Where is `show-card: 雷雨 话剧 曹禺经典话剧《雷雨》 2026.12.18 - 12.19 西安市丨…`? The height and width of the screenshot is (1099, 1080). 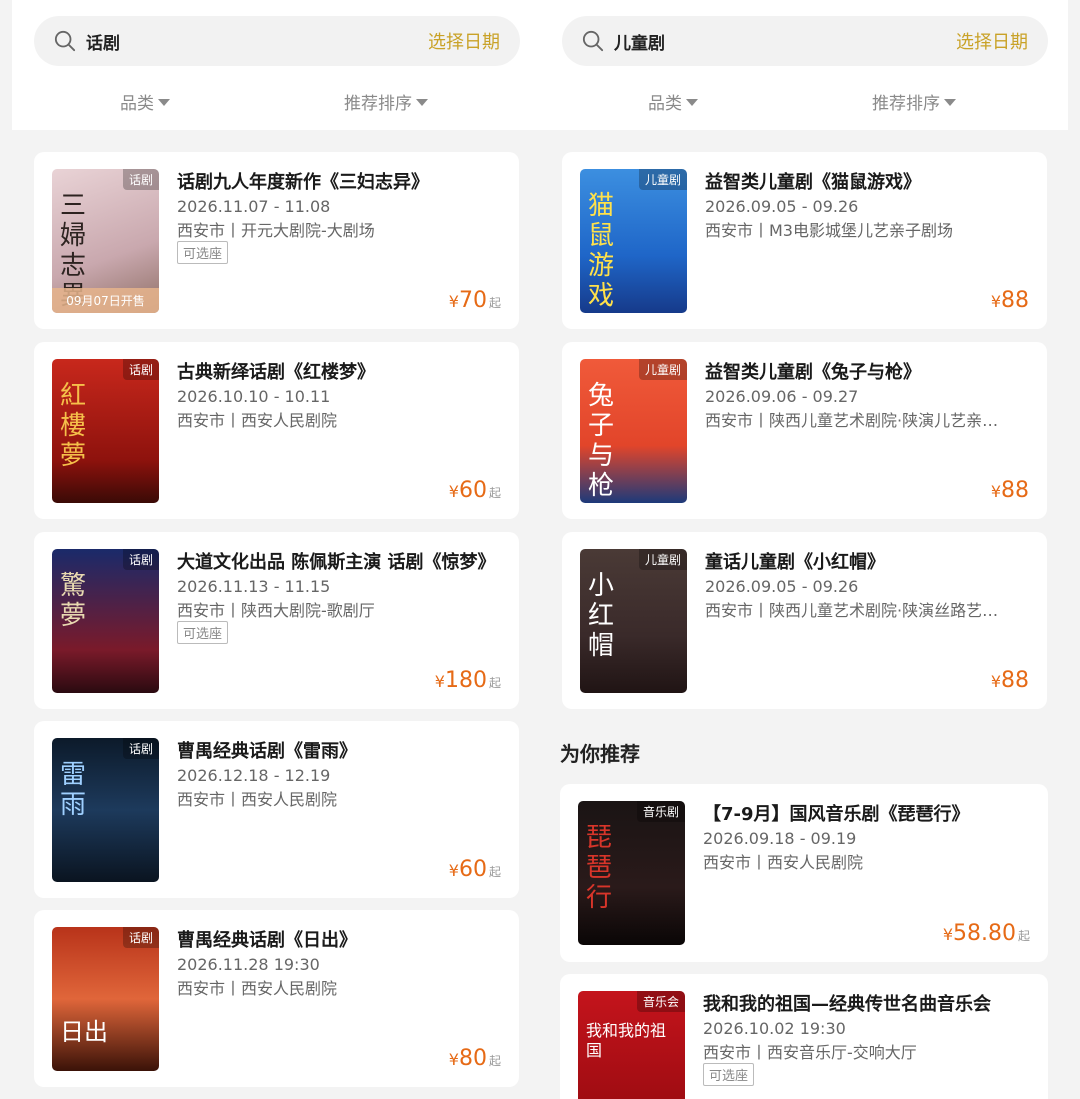 show-card: 雷雨 话剧 曹禺经典话剧《雷雨》 2026.12.18 - 12.19 西安市丨… is located at coordinates (276, 809).